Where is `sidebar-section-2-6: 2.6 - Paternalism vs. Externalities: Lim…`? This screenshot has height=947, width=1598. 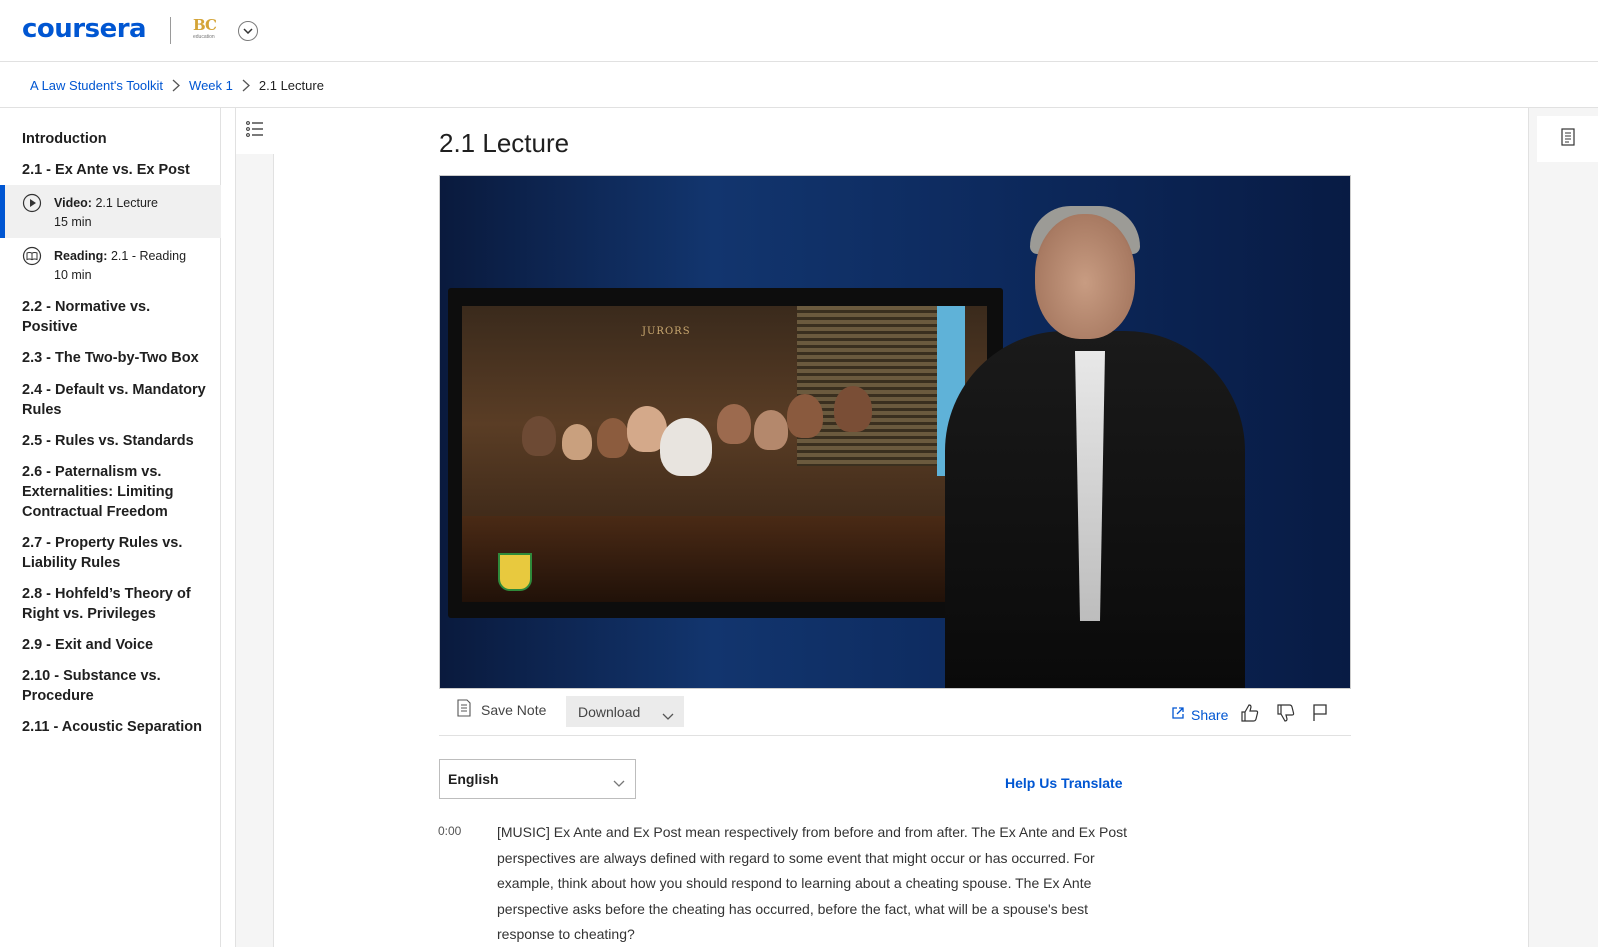
sidebar-section-2-6: 2.6 - Paternalism vs. Externalities: Lim… is located at coordinates (114, 492).